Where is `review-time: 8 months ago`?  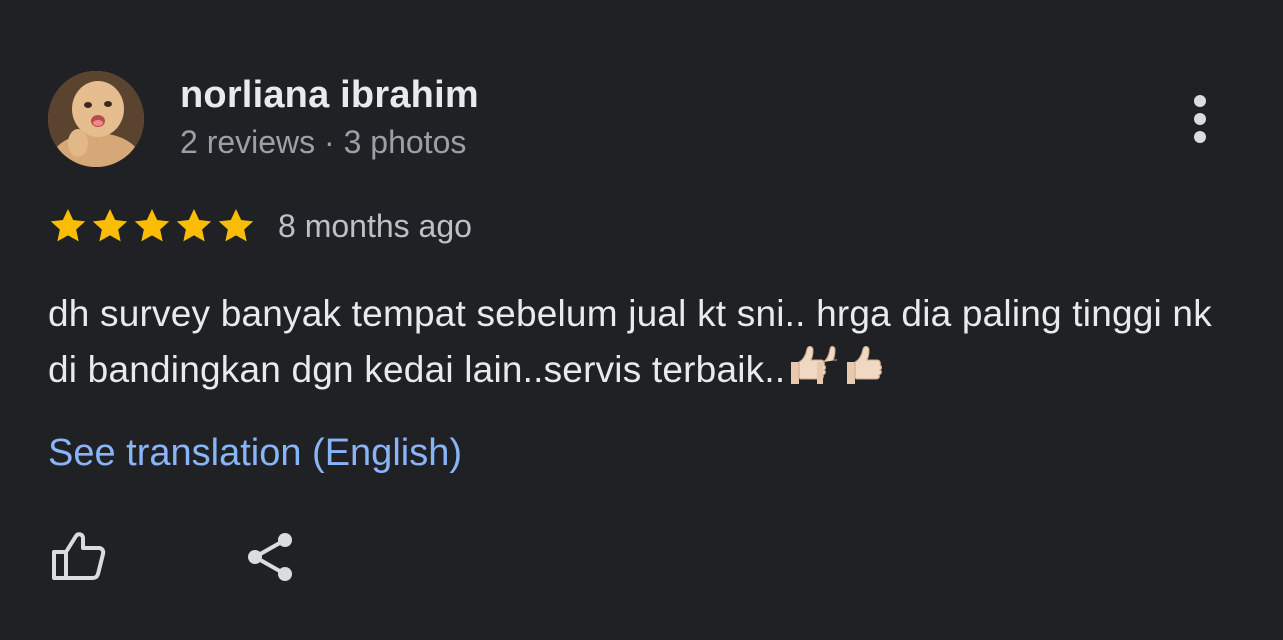 review-time: 8 months ago is located at coordinates (375, 225).